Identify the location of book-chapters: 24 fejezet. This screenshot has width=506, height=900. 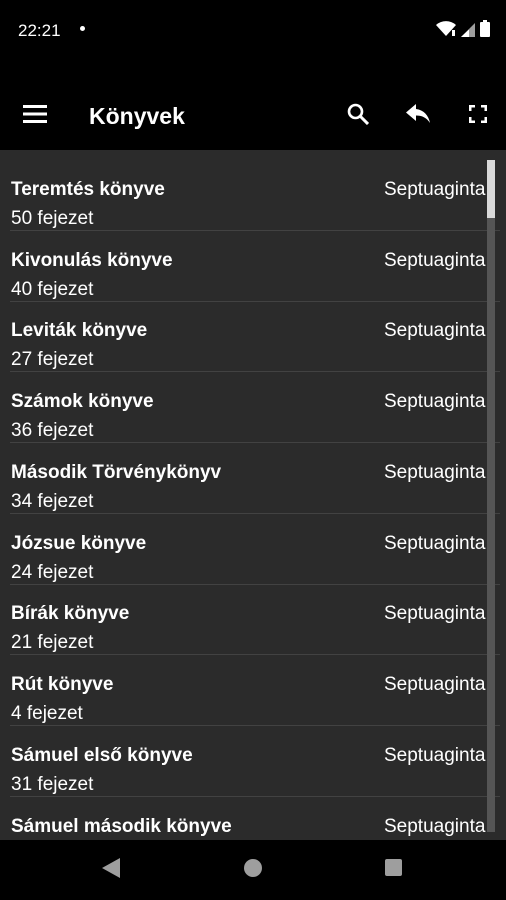
(52, 572).